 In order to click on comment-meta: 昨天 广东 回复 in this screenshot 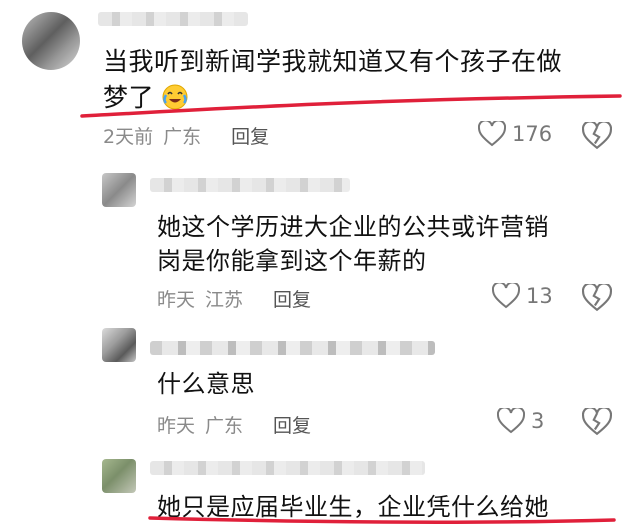, I will do `click(239, 424)`.